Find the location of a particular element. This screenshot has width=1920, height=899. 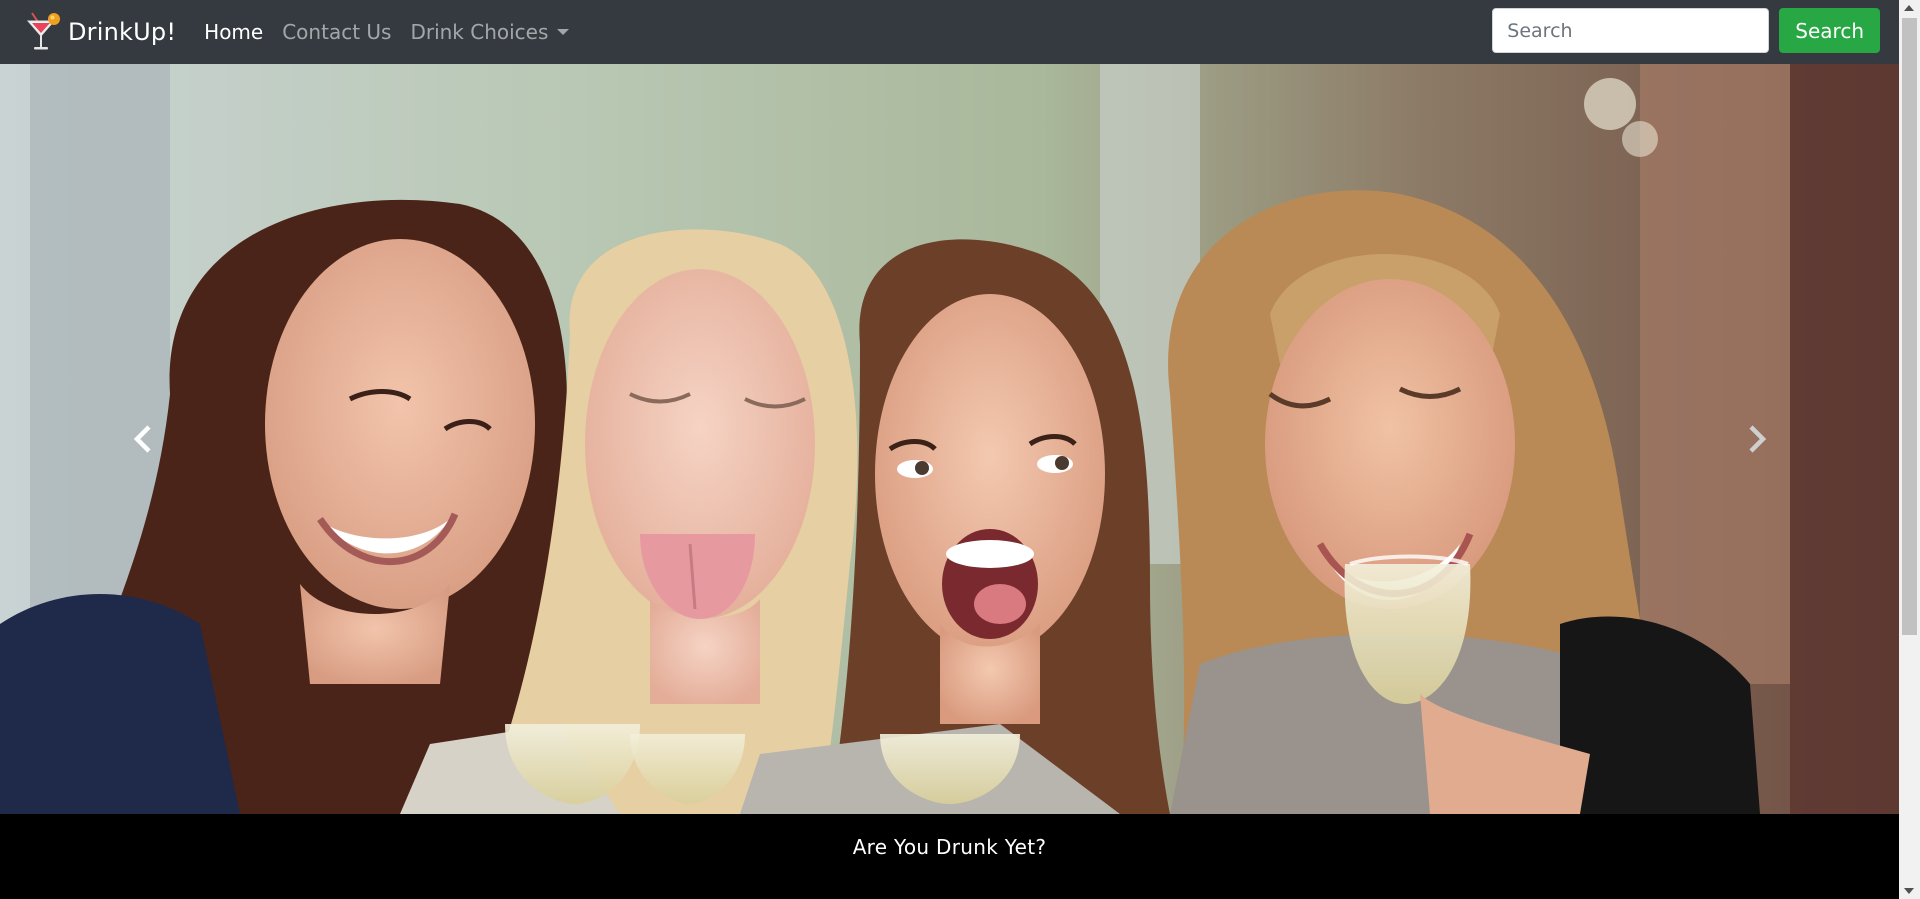

nav-links: Home Contact Us Drink Choices is located at coordinates (396, 32).